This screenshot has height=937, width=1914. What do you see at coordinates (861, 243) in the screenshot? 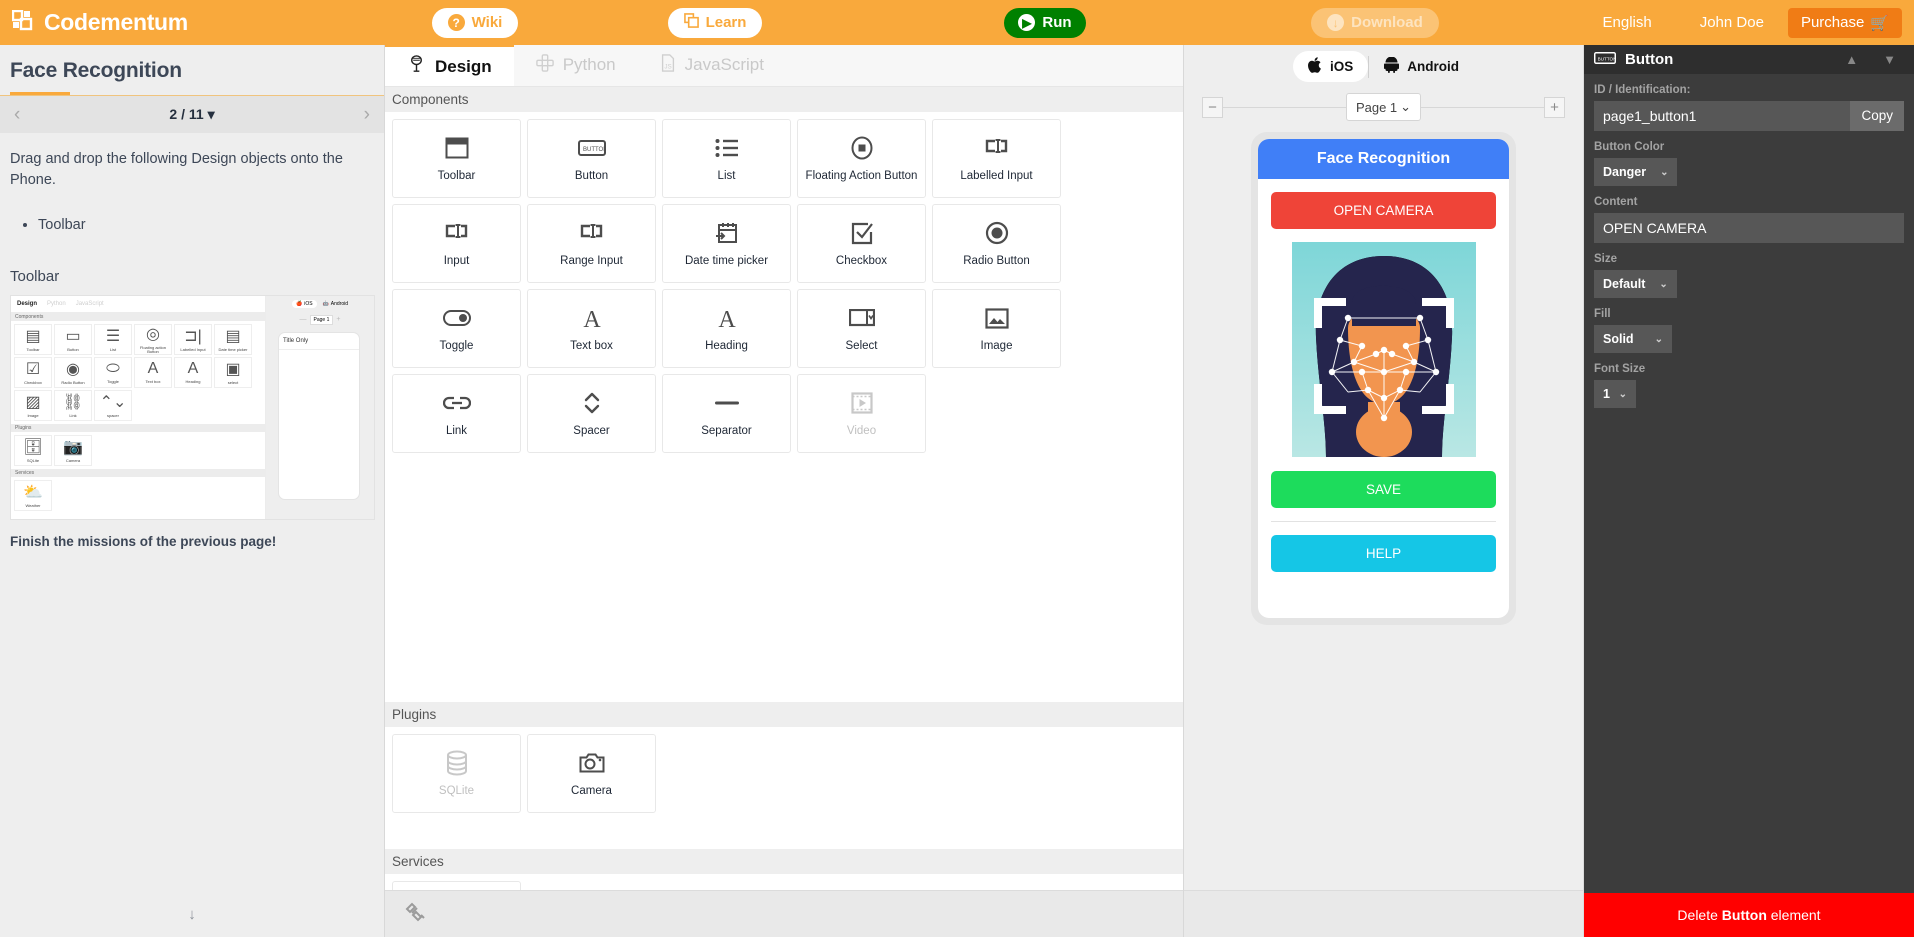
I see `component-checkbox: Checkbox` at bounding box center [861, 243].